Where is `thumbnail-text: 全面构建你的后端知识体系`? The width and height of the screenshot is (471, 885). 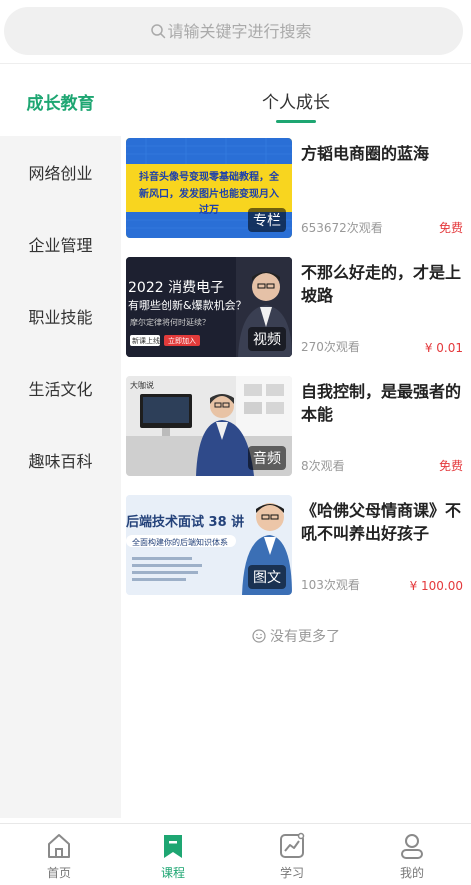
thumbnail-text: 全面构建你的后端知识体系 is located at coordinates (180, 542).